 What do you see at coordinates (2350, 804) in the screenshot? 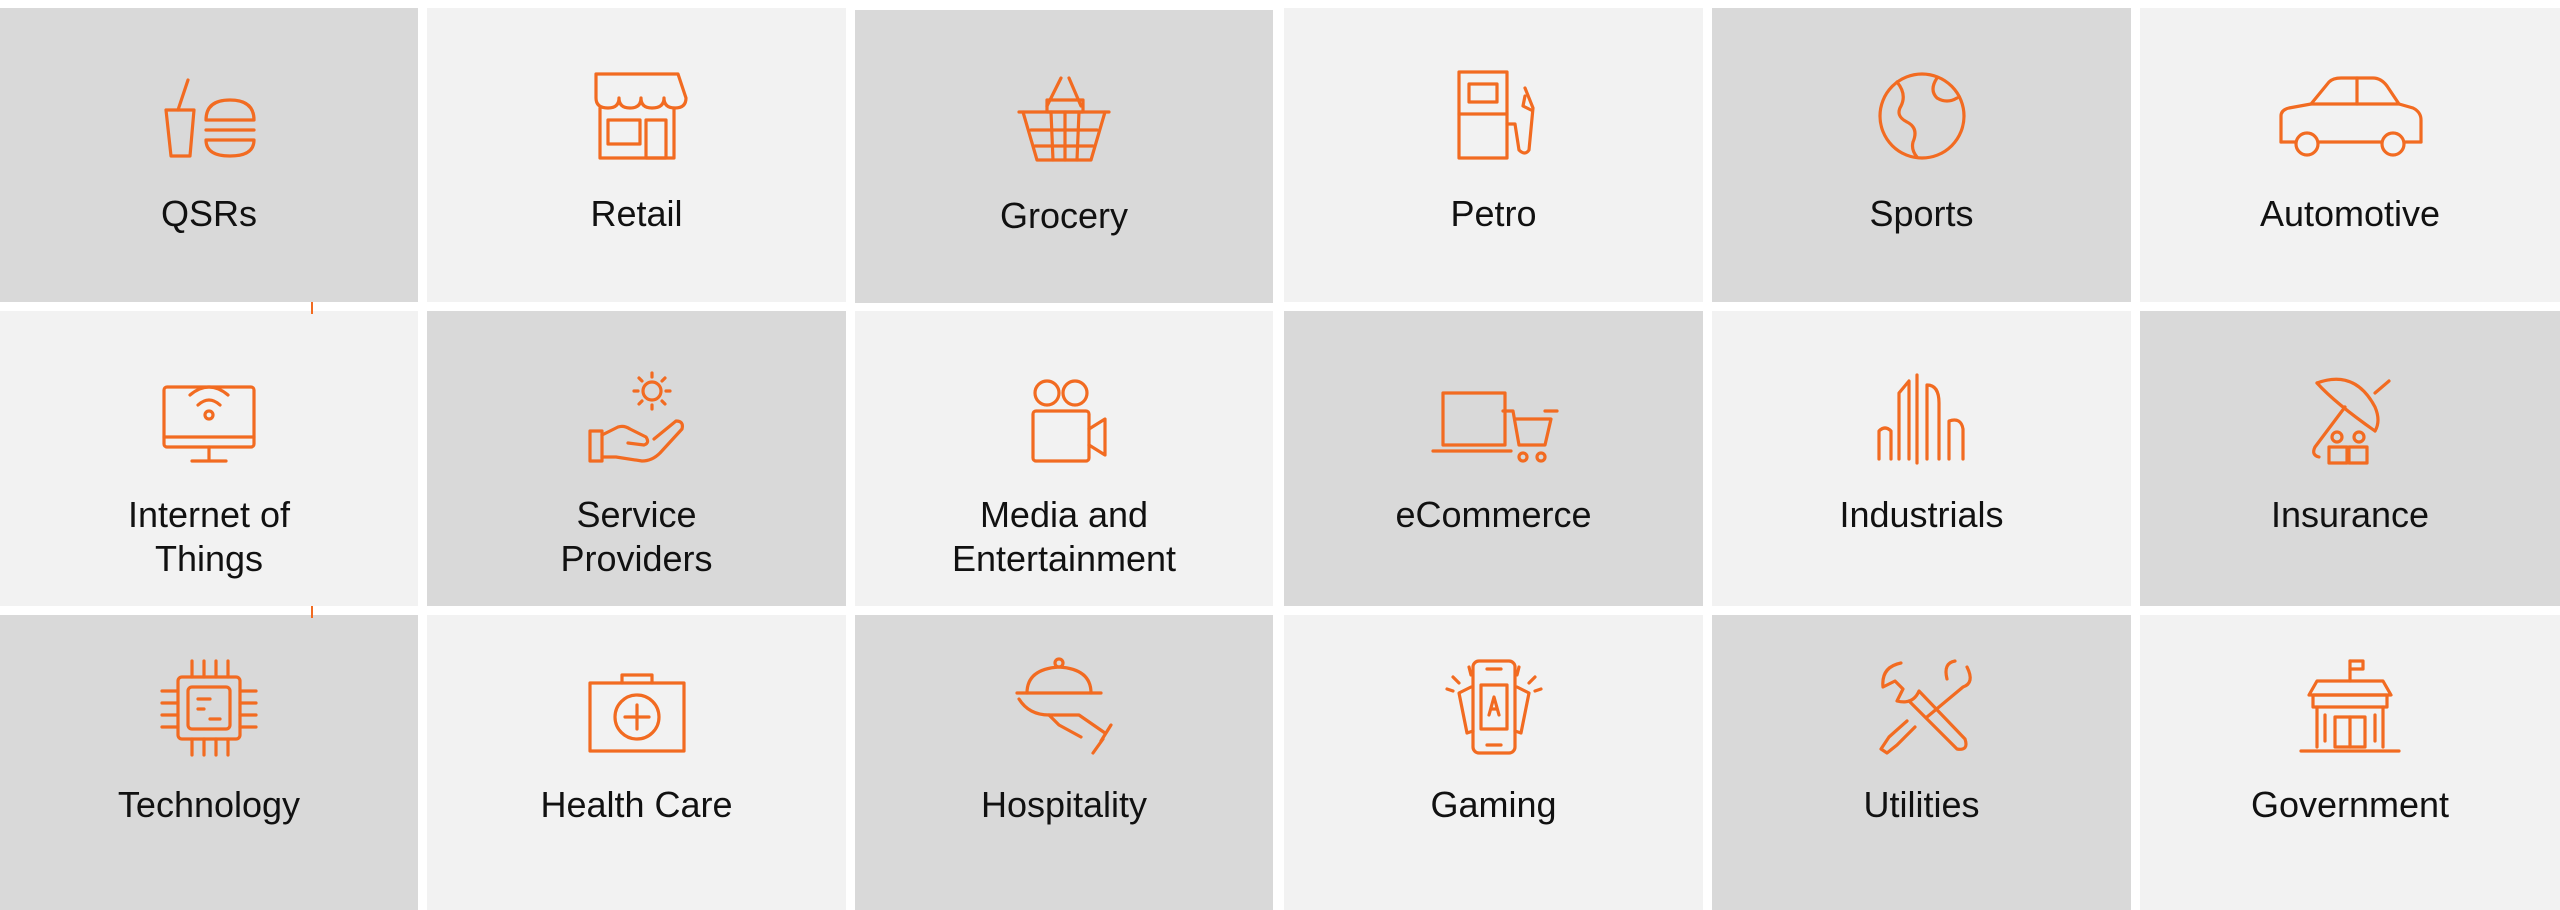
I see `tile-label: Government` at bounding box center [2350, 804].